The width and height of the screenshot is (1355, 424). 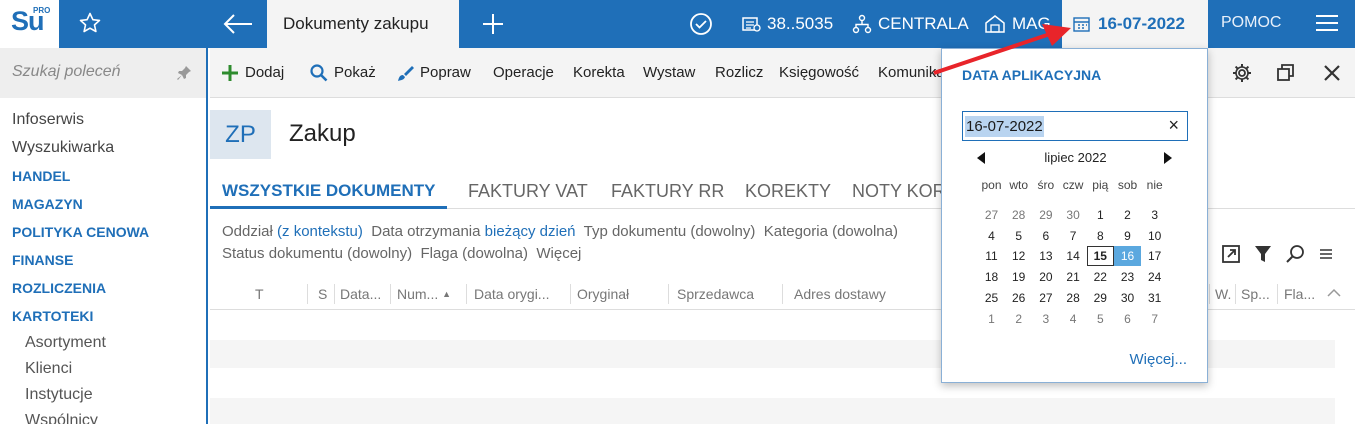 I want to click on command-search: Szukaj poleceń, so click(x=103, y=73).